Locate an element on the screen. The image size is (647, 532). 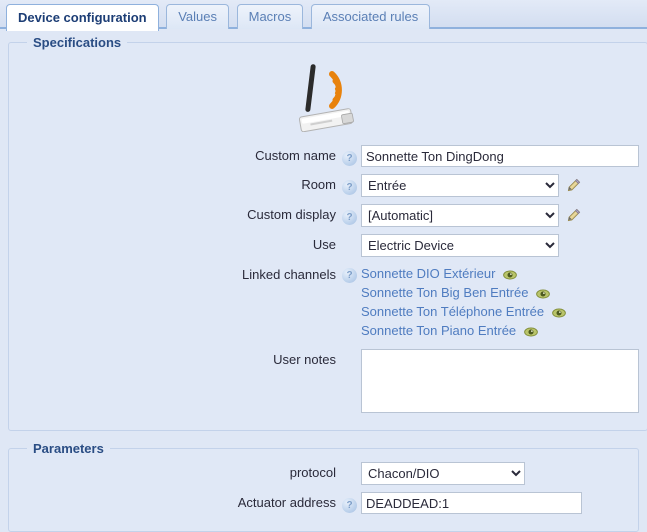
use-select: Electric Device is located at coordinates (460, 245).